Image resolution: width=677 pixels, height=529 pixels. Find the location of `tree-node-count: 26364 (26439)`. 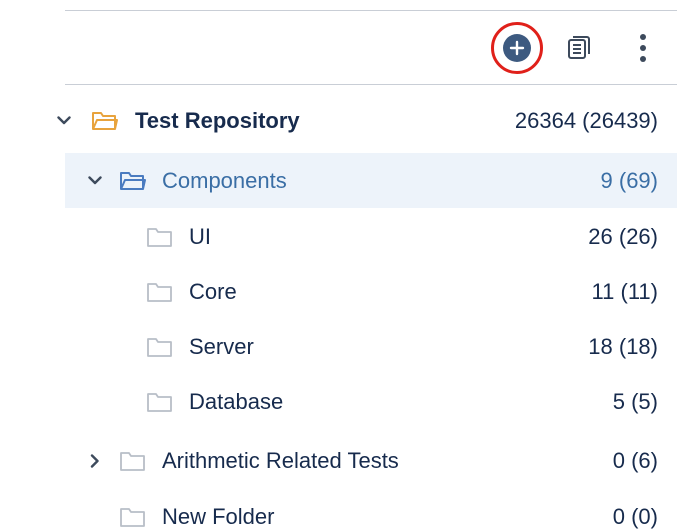

tree-node-count: 26364 (26439) is located at coordinates (586, 120).